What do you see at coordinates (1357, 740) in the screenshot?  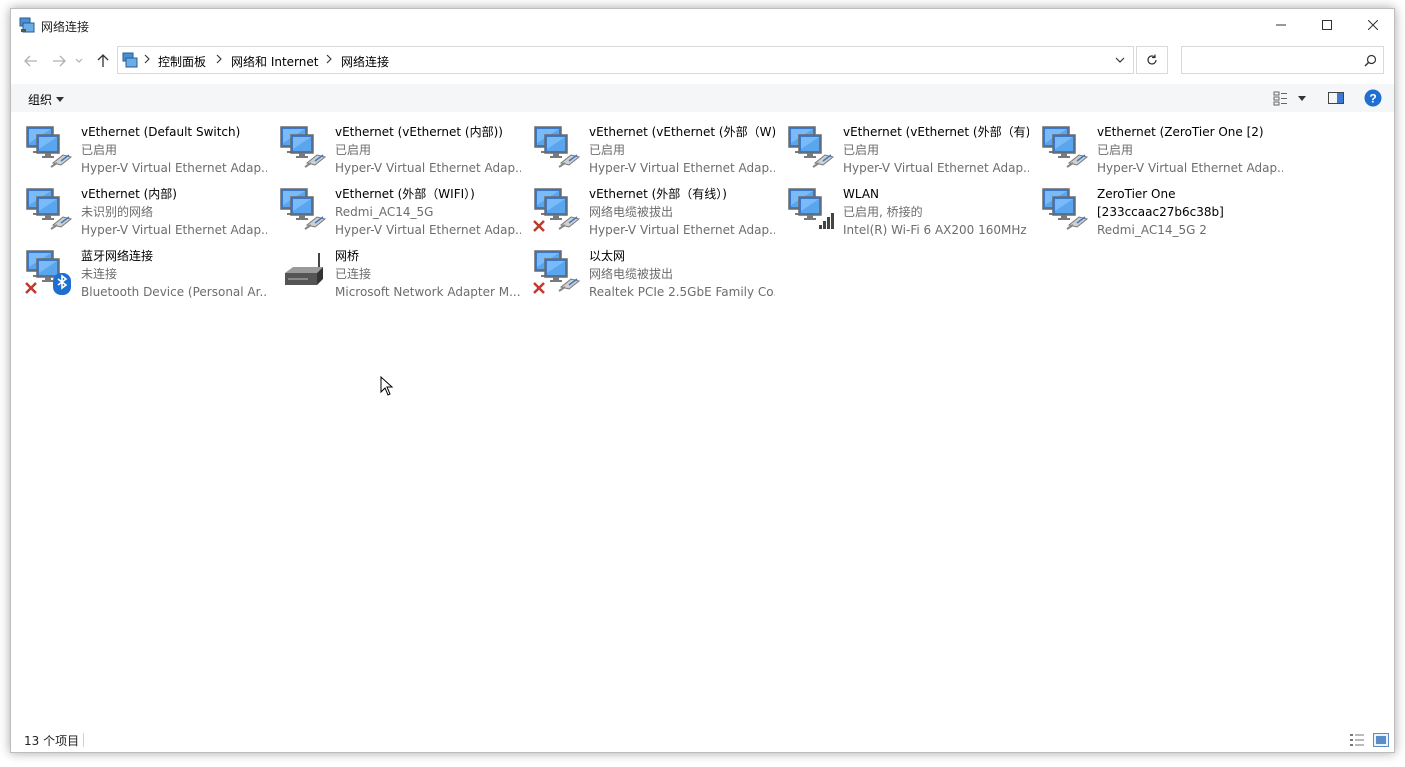 I see `details-view-icon` at bounding box center [1357, 740].